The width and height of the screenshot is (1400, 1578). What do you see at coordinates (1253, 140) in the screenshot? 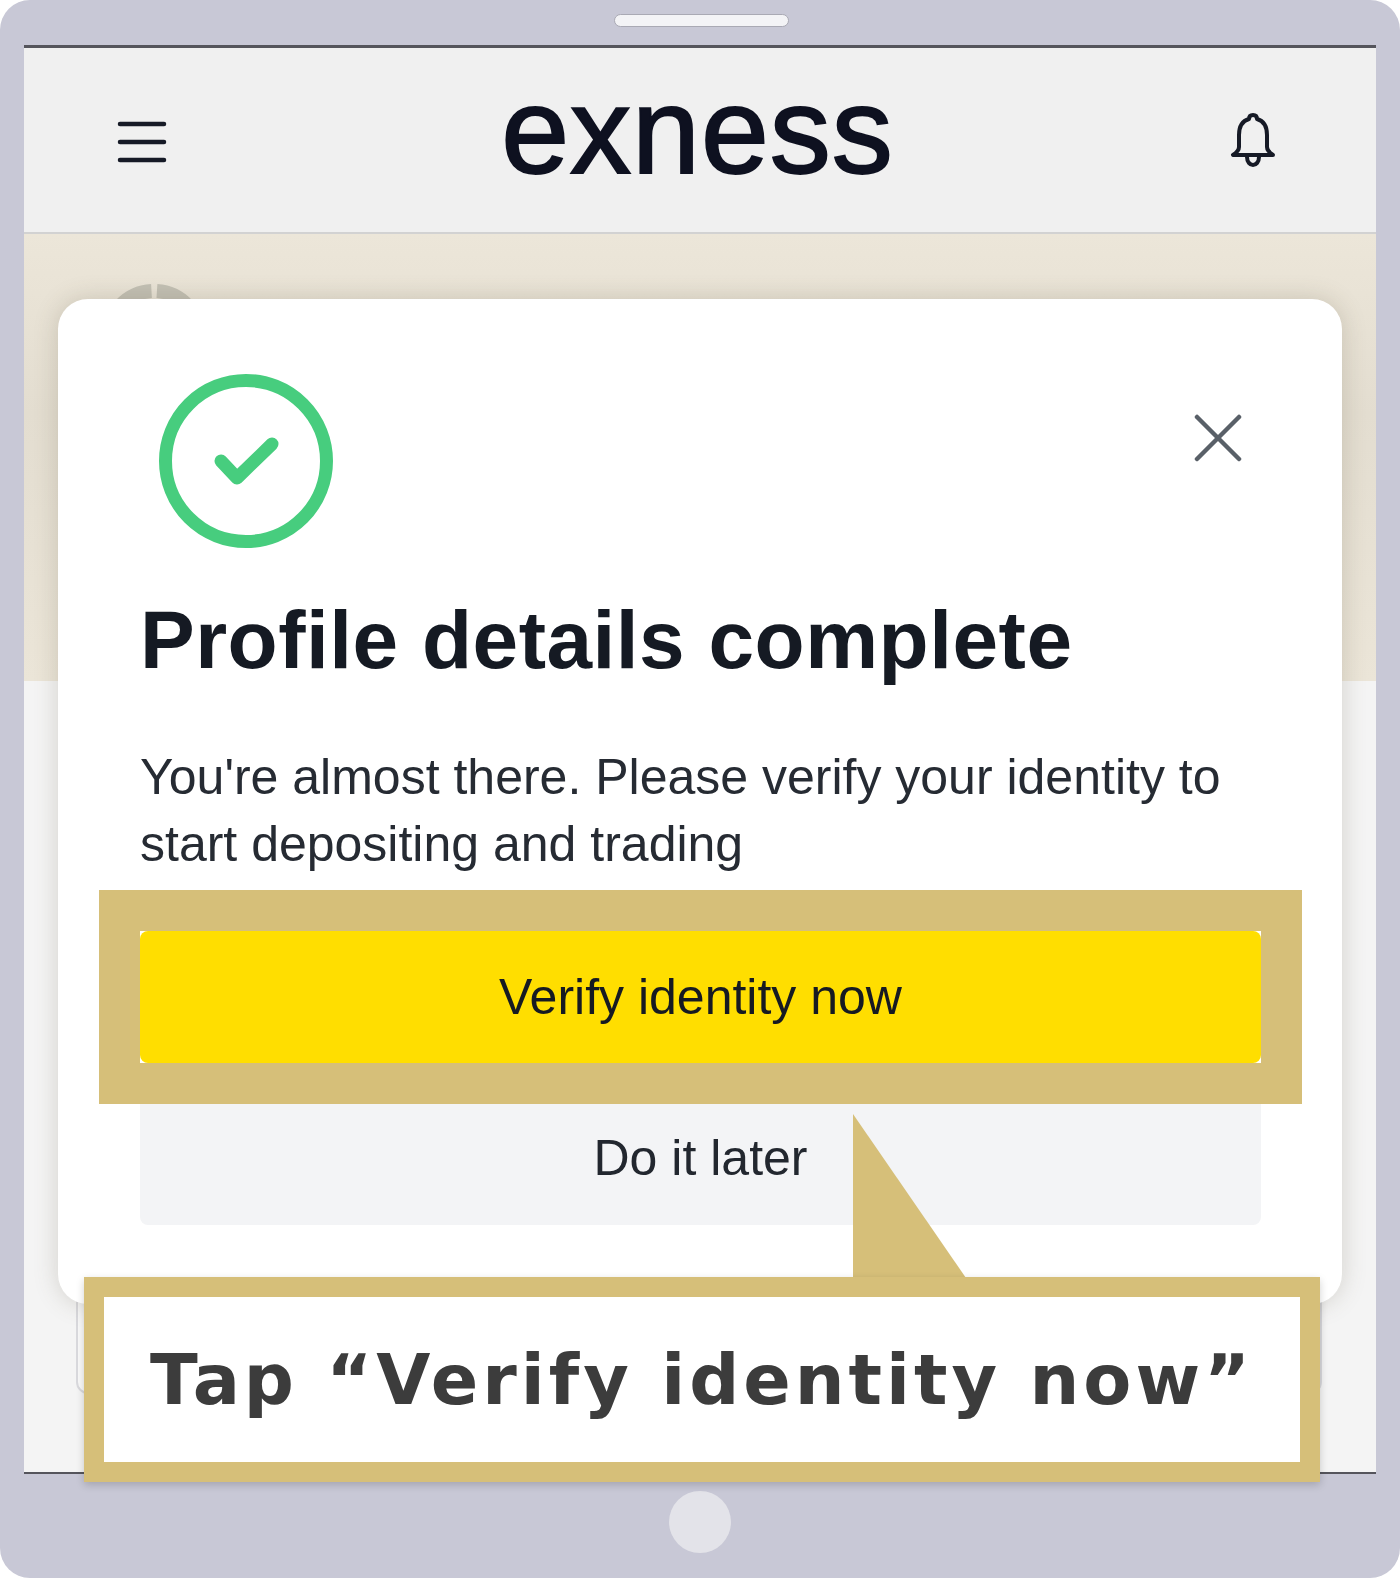
I see `bell-icon` at bounding box center [1253, 140].